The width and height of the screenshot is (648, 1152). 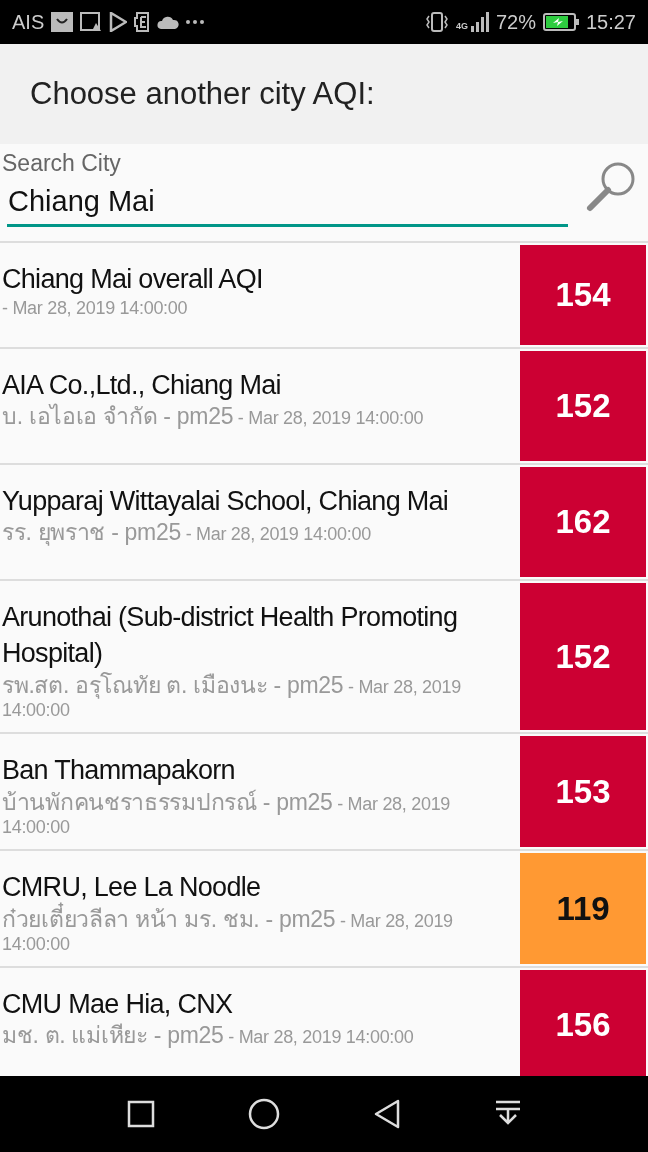 What do you see at coordinates (232, 697) in the screenshot?
I see `station-details: รพ.สต. อรุโณทัย ต. เมืองนะ - pm25 - Mar 28, 2019 14:00:00` at bounding box center [232, 697].